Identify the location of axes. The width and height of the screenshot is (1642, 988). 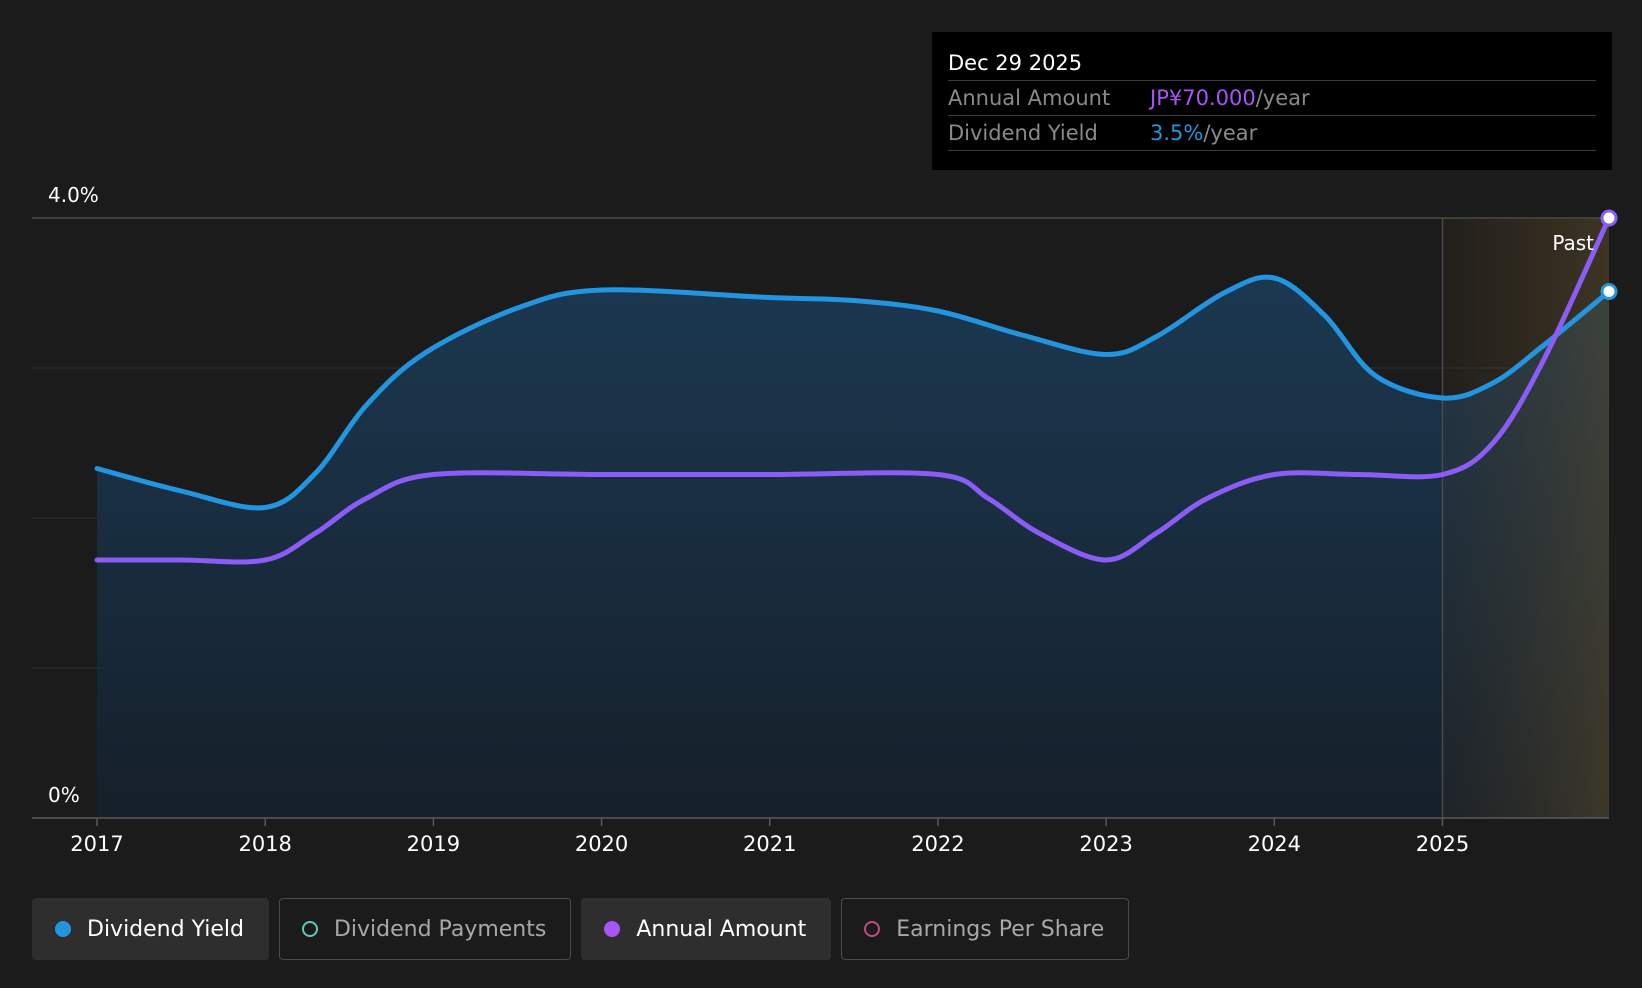
(820, 821).